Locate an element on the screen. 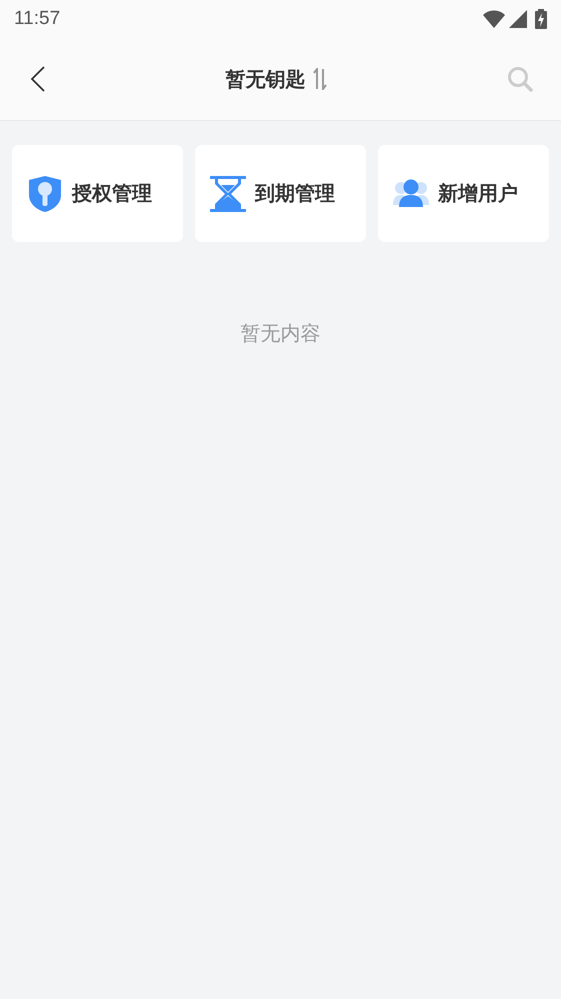 The height and width of the screenshot is (999, 561). wifi-icon is located at coordinates (494, 19).